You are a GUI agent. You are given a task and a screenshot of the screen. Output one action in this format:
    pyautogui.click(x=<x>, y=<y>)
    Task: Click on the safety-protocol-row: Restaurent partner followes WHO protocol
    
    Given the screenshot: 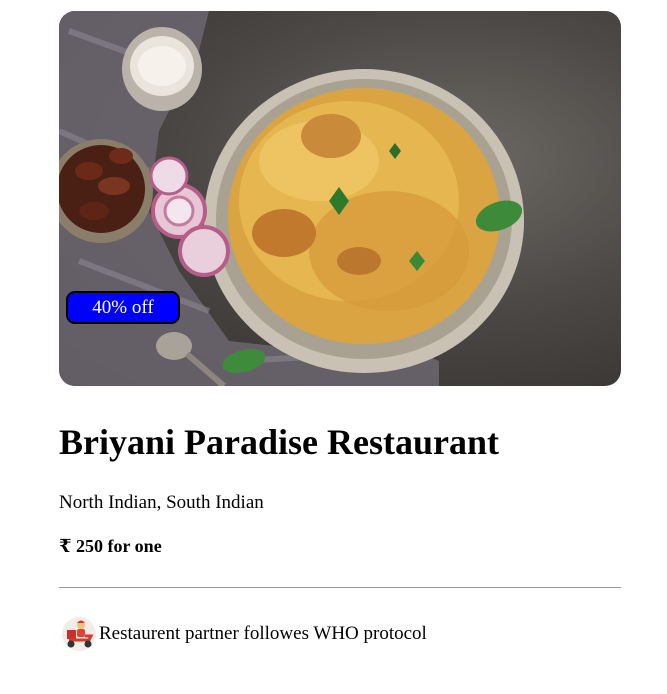 What is the action you would take?
    pyautogui.click(x=244, y=634)
    